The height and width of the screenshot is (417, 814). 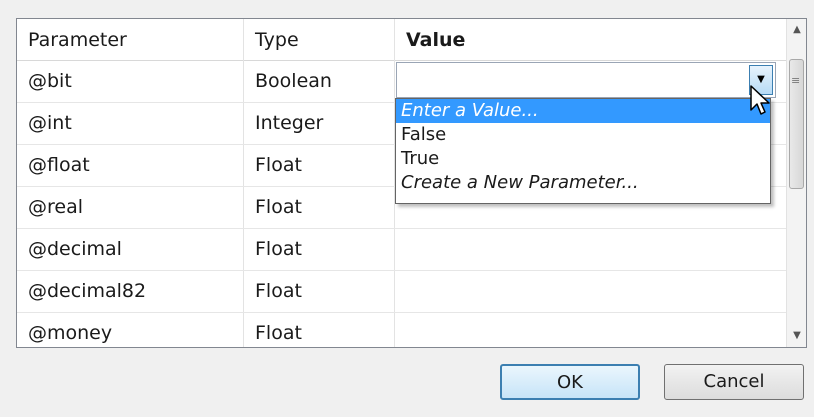 I want to click on parameter-cell: @decimal, so click(x=75, y=249).